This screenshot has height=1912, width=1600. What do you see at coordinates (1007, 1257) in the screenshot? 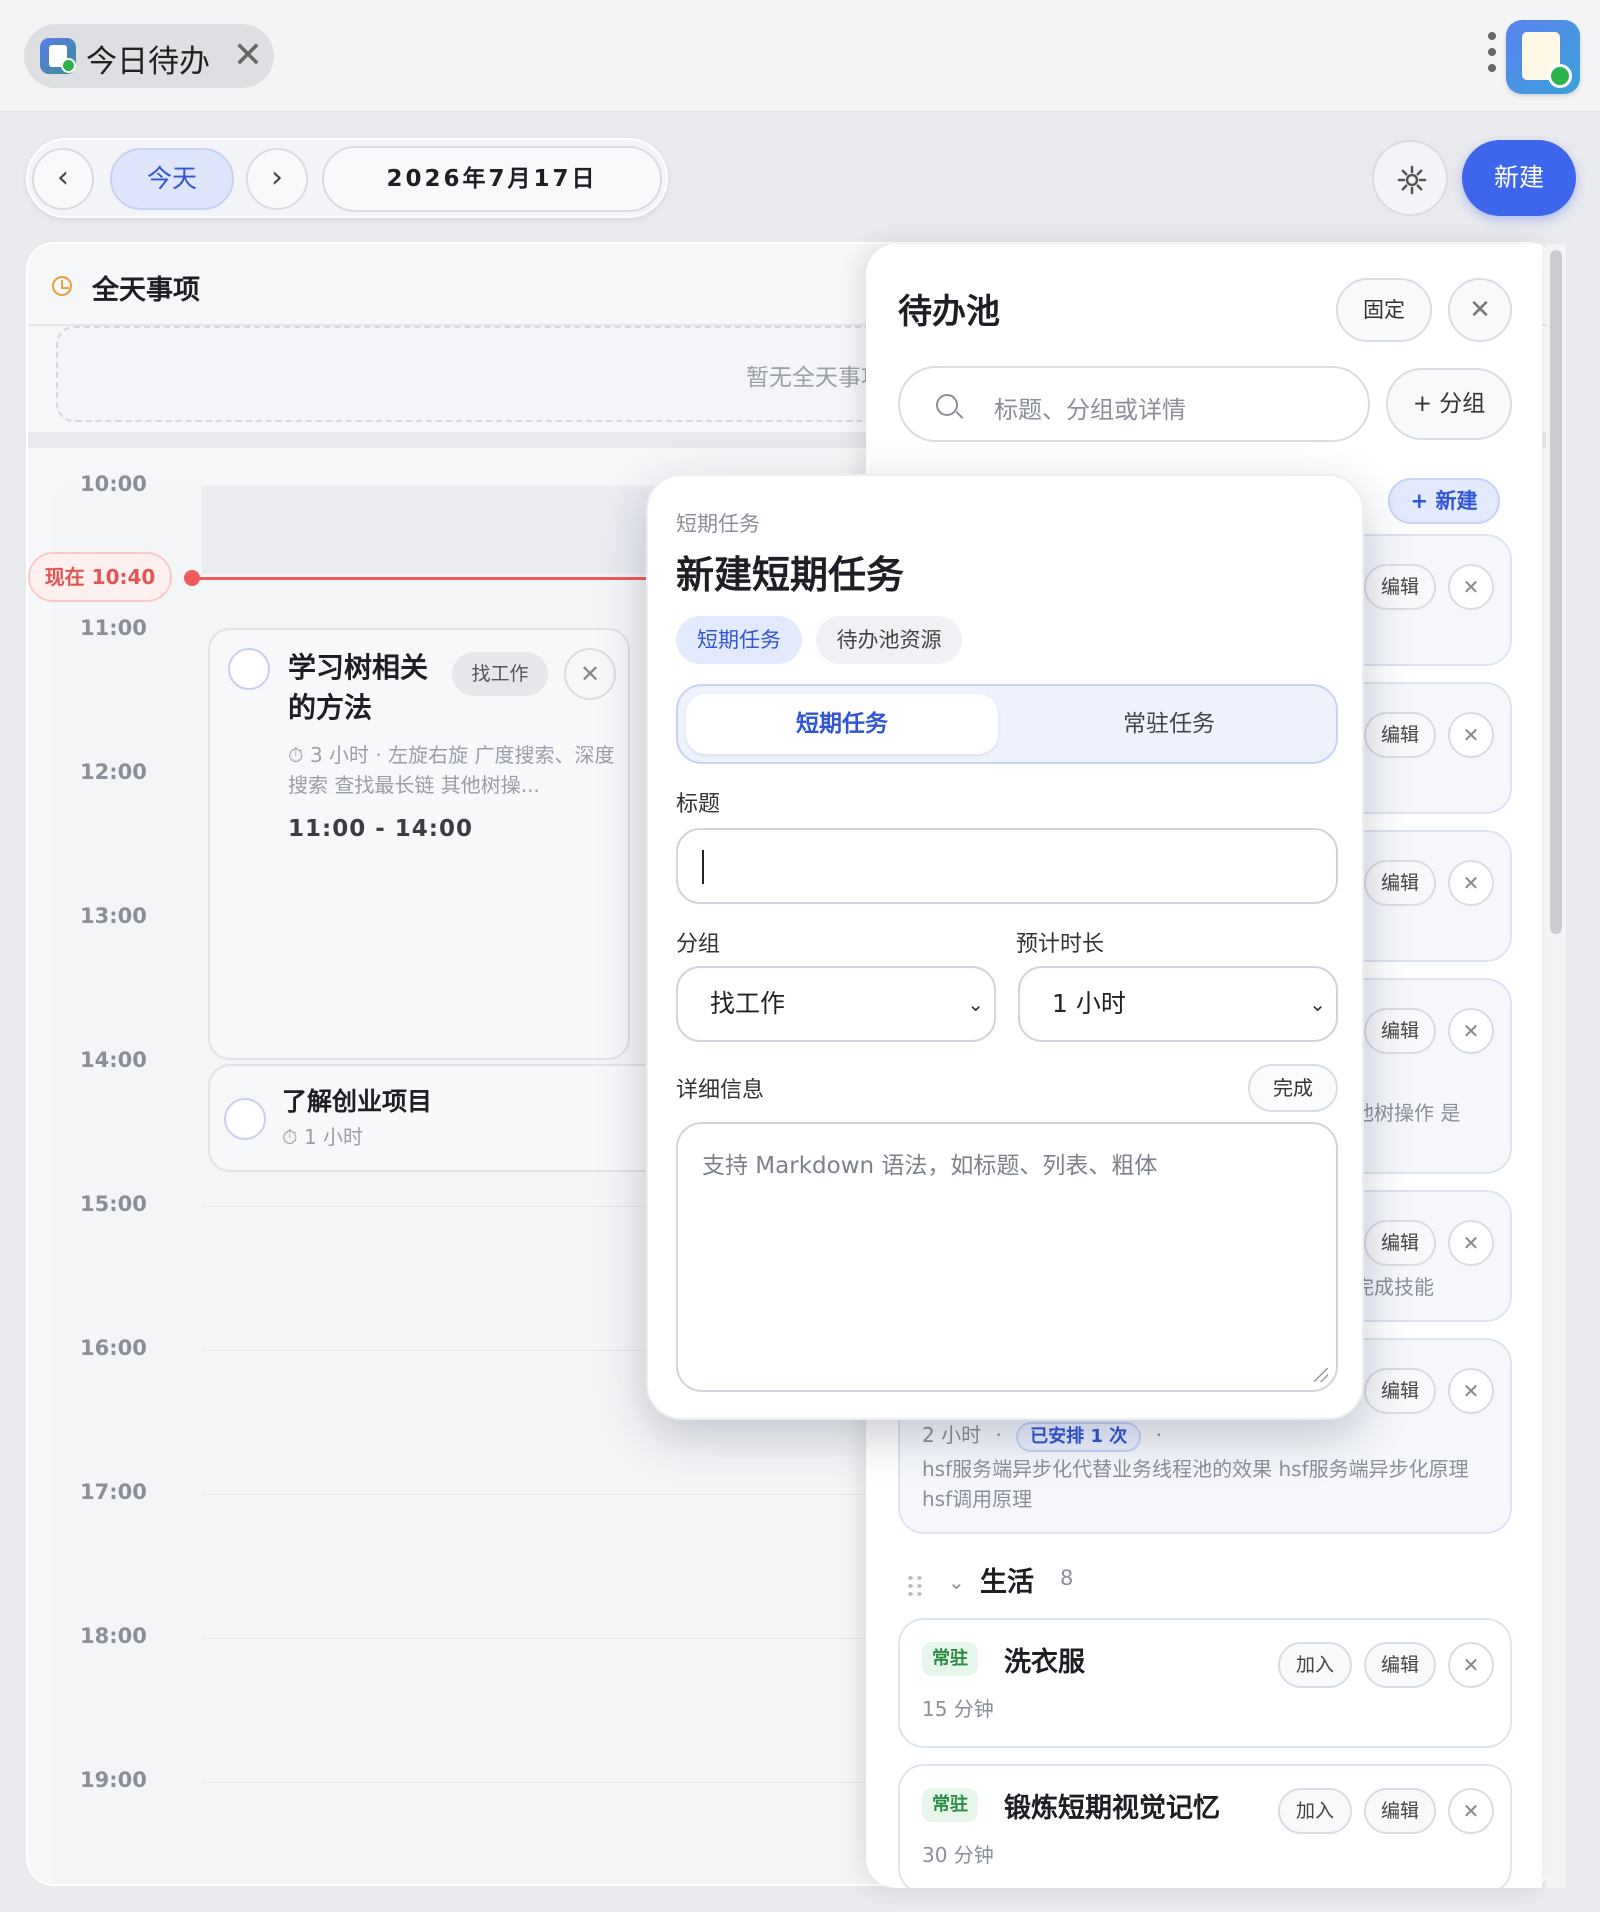
I see `detail-textarea: 支持 Markdown 语法，如标题、列表、粗体` at bounding box center [1007, 1257].